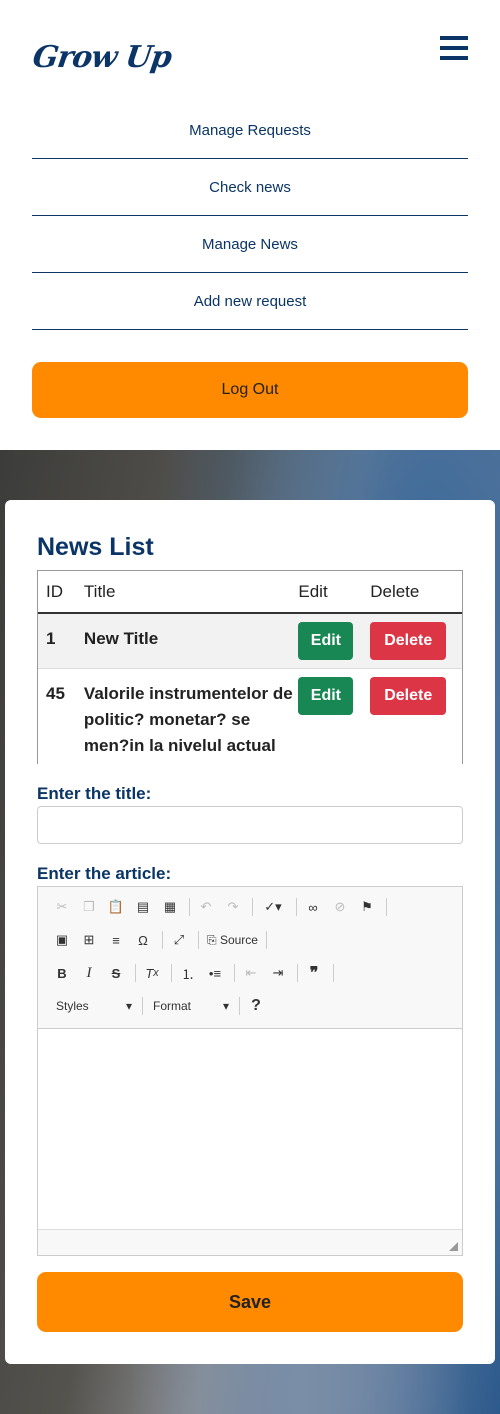  I want to click on help-icon: ?, so click(256, 1006).